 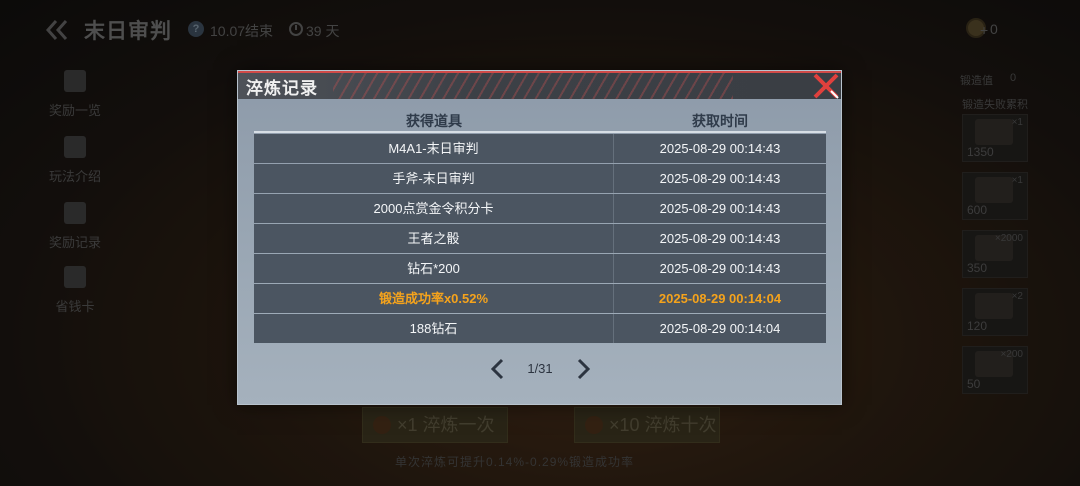 What do you see at coordinates (434, 148) in the screenshot?
I see `item-cell: M4A1-末日审判` at bounding box center [434, 148].